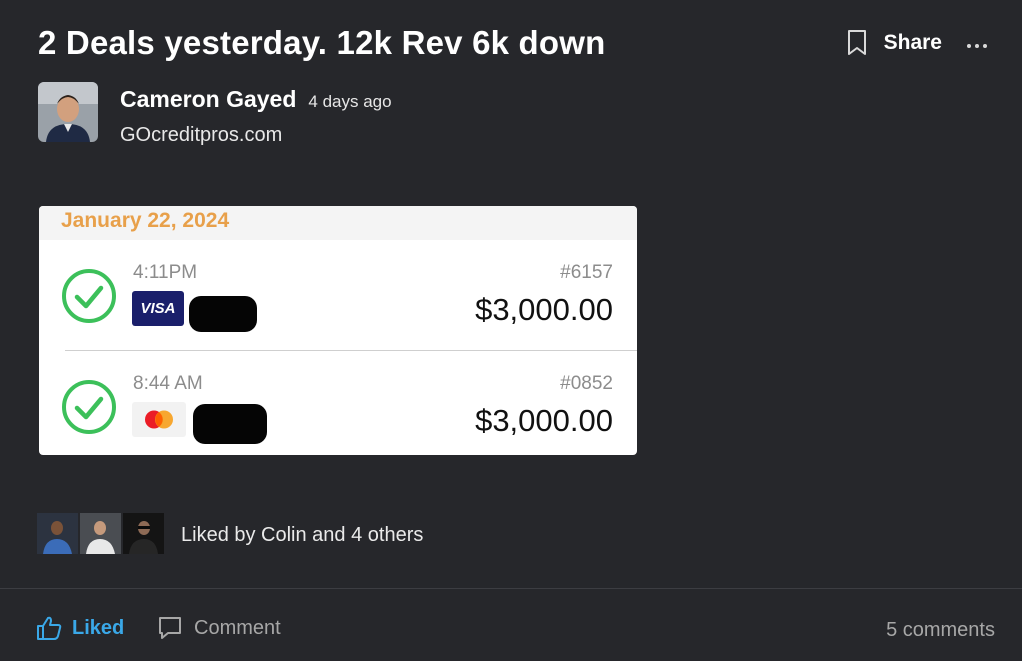 The height and width of the screenshot is (661, 1022). Describe the element at coordinates (208, 99) in the screenshot. I see `author-name: Cameron Gayed` at that location.